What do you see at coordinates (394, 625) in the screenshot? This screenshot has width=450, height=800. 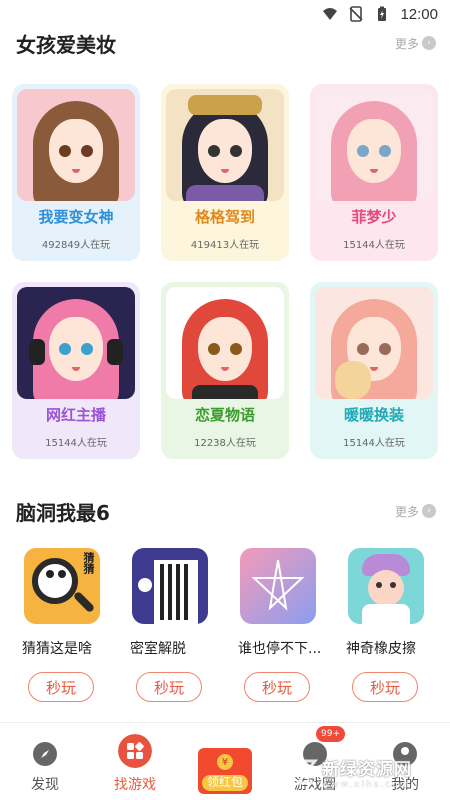 I see `list-item: 神奇橡皮擦 秒玩` at bounding box center [394, 625].